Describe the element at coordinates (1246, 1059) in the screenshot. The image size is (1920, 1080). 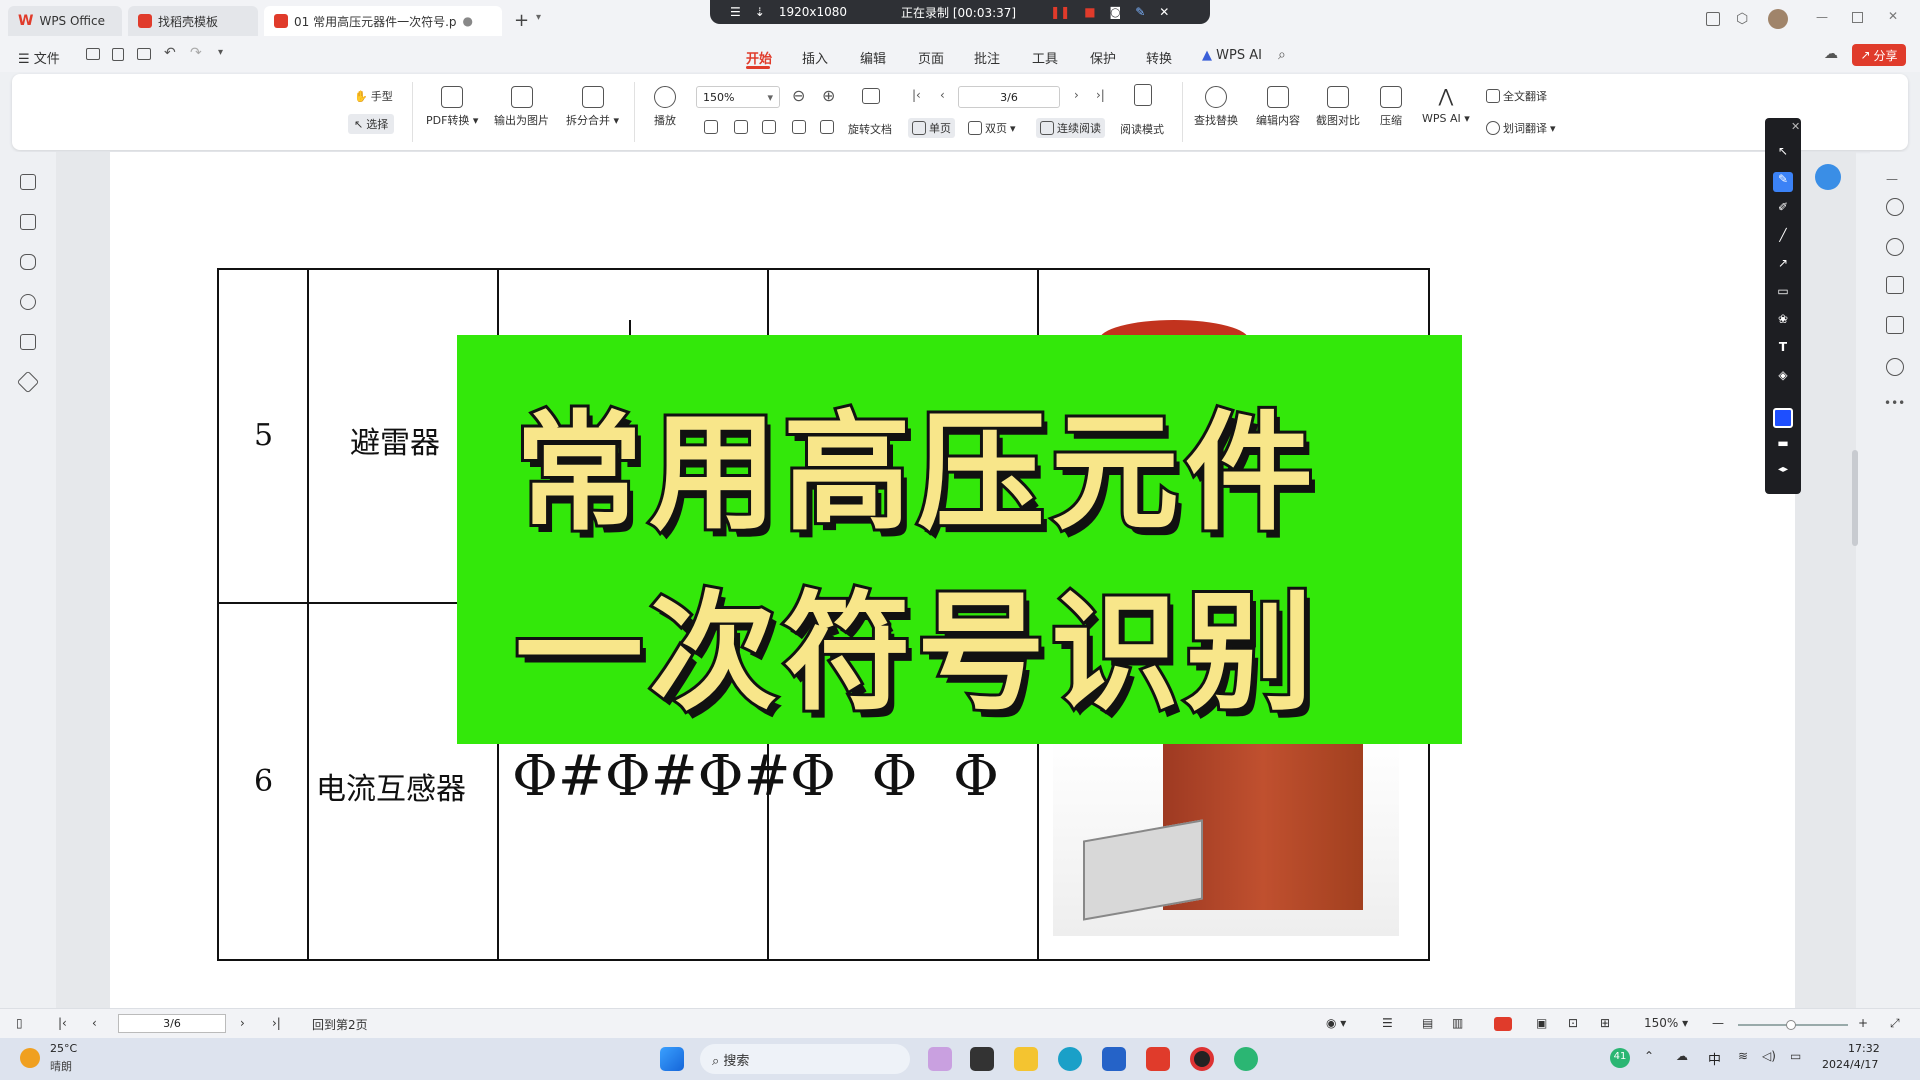
I see `wechat-icon` at that location.